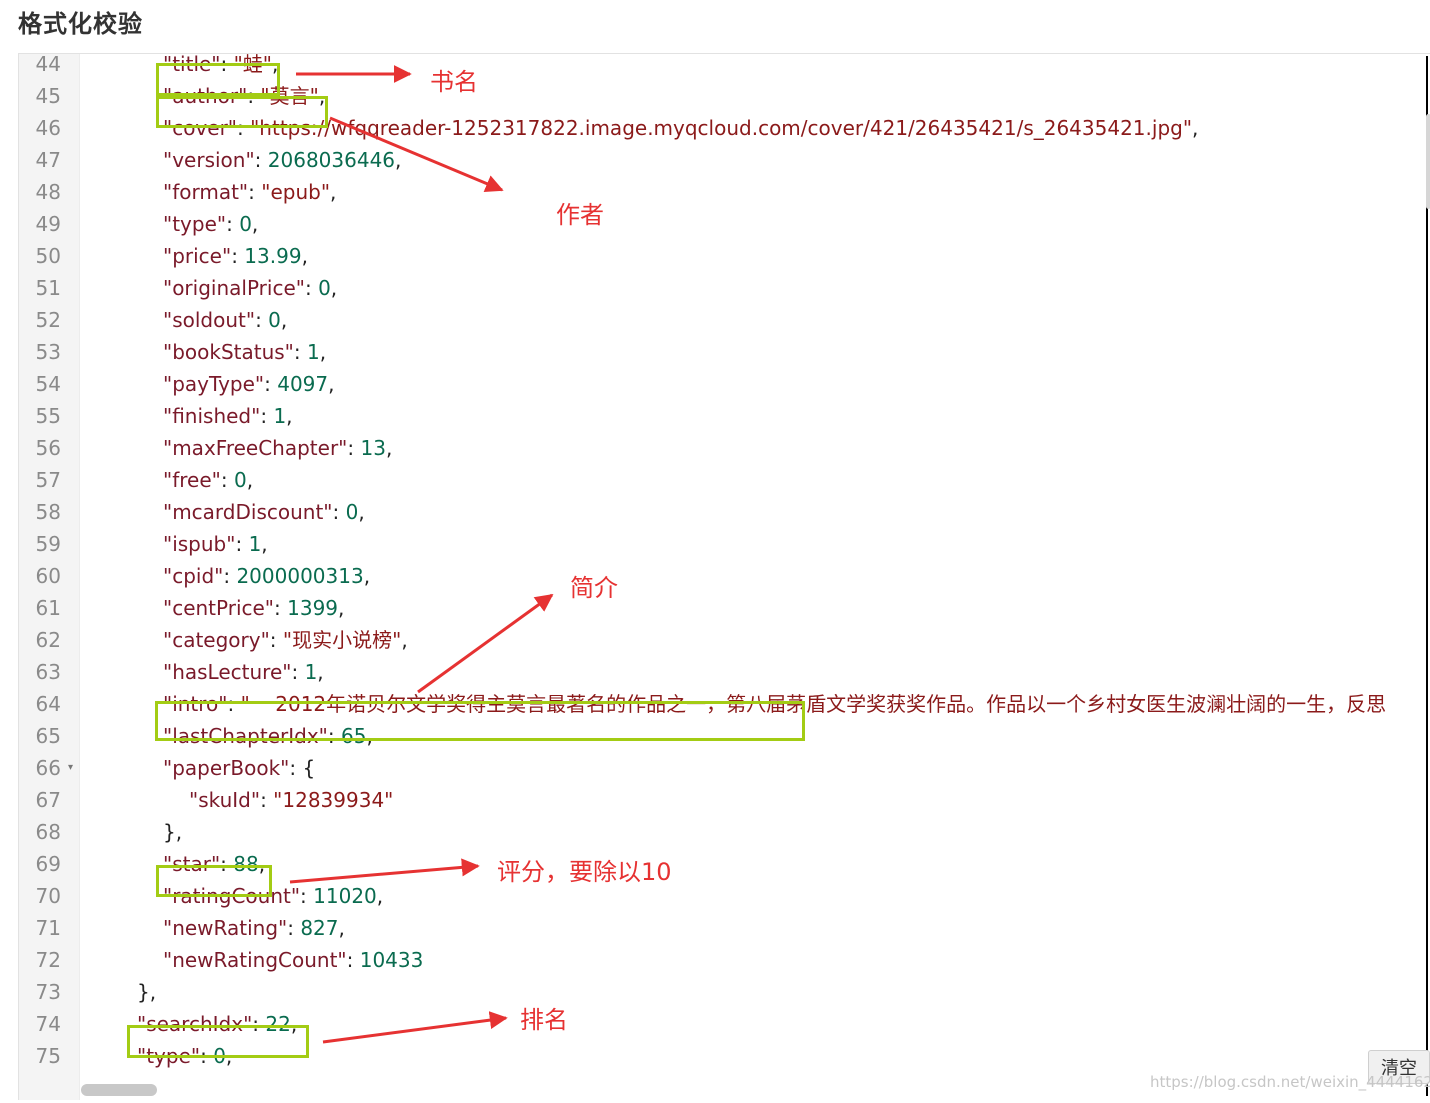  Describe the element at coordinates (416, 154) in the screenshot. I see `arrow-author` at that location.